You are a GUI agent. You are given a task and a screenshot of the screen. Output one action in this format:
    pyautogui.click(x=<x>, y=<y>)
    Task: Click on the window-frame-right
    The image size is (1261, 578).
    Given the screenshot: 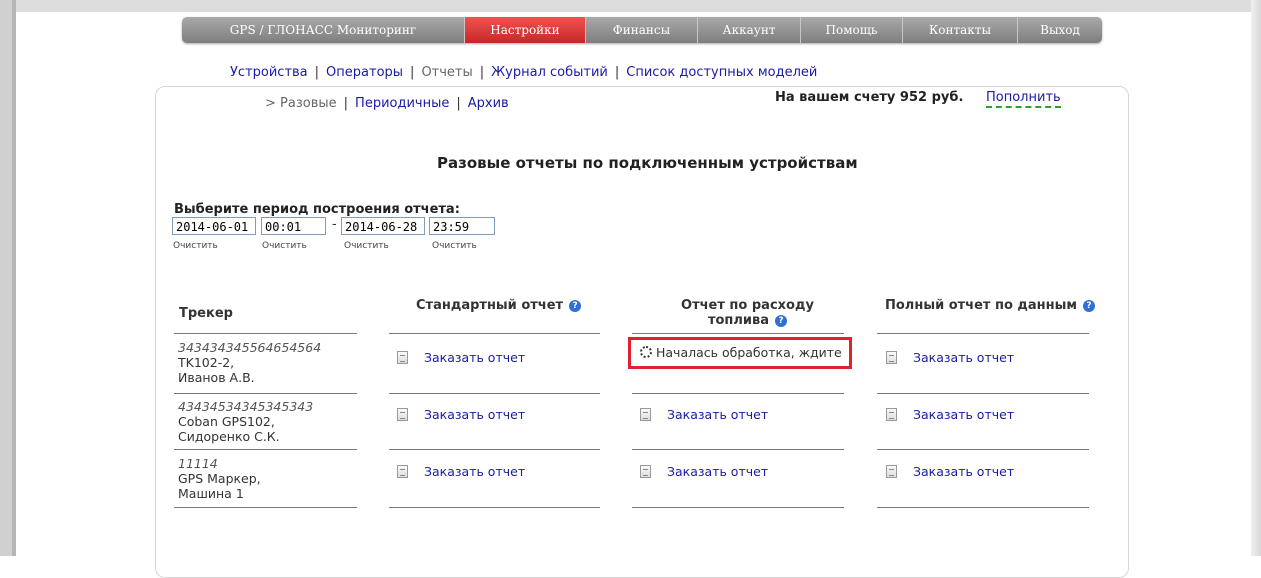 What is the action you would take?
    pyautogui.click(x=1256, y=278)
    